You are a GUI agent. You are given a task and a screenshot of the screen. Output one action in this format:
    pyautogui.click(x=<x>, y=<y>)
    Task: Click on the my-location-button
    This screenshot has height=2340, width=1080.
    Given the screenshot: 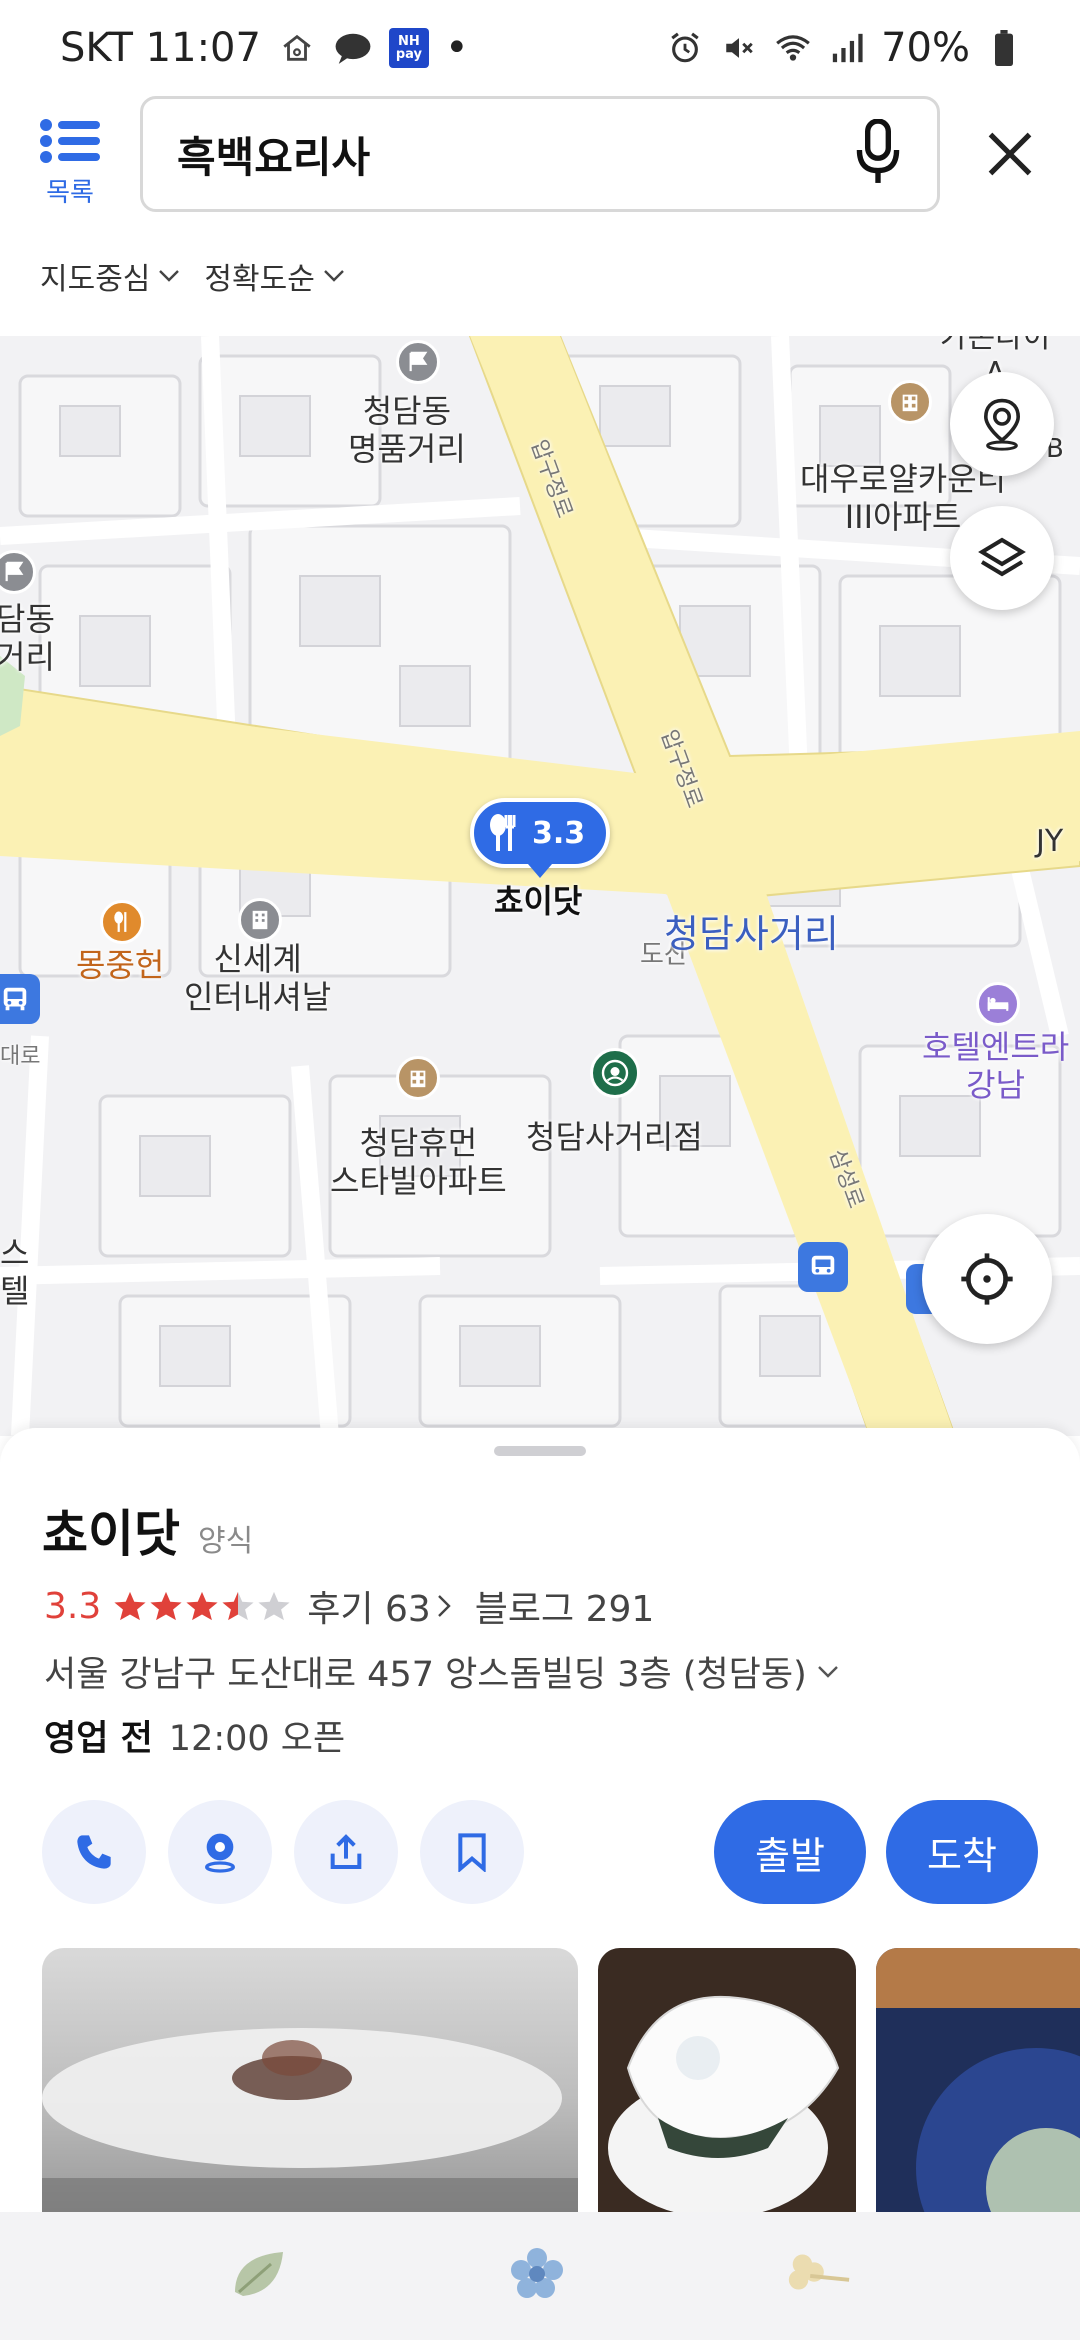 What is the action you would take?
    pyautogui.click(x=987, y=1279)
    